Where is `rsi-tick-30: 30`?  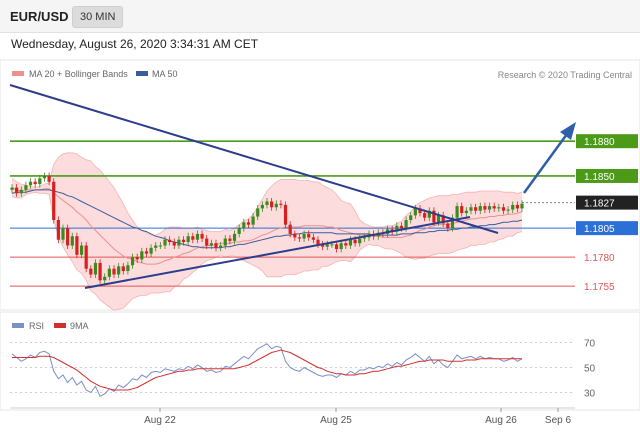
rsi-tick-30: 30 is located at coordinates (590, 394).